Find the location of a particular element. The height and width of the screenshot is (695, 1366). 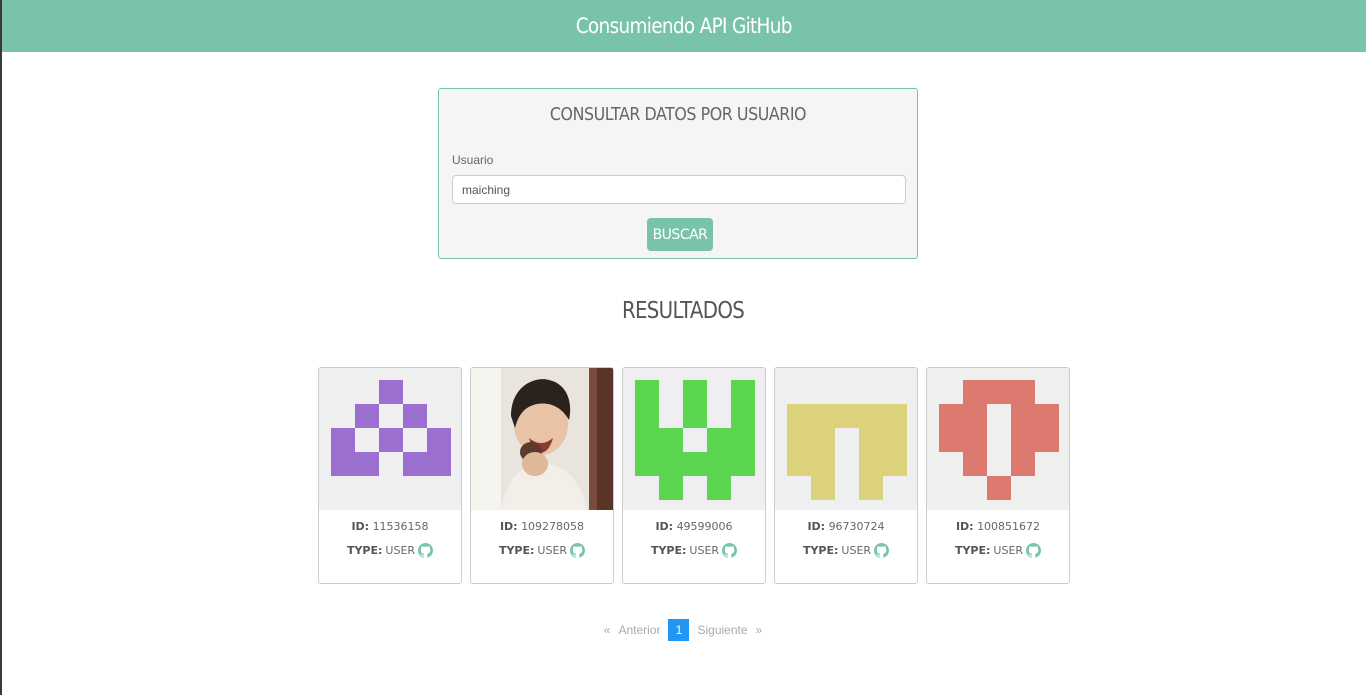

pagination-prev: Anterior is located at coordinates (639, 630).